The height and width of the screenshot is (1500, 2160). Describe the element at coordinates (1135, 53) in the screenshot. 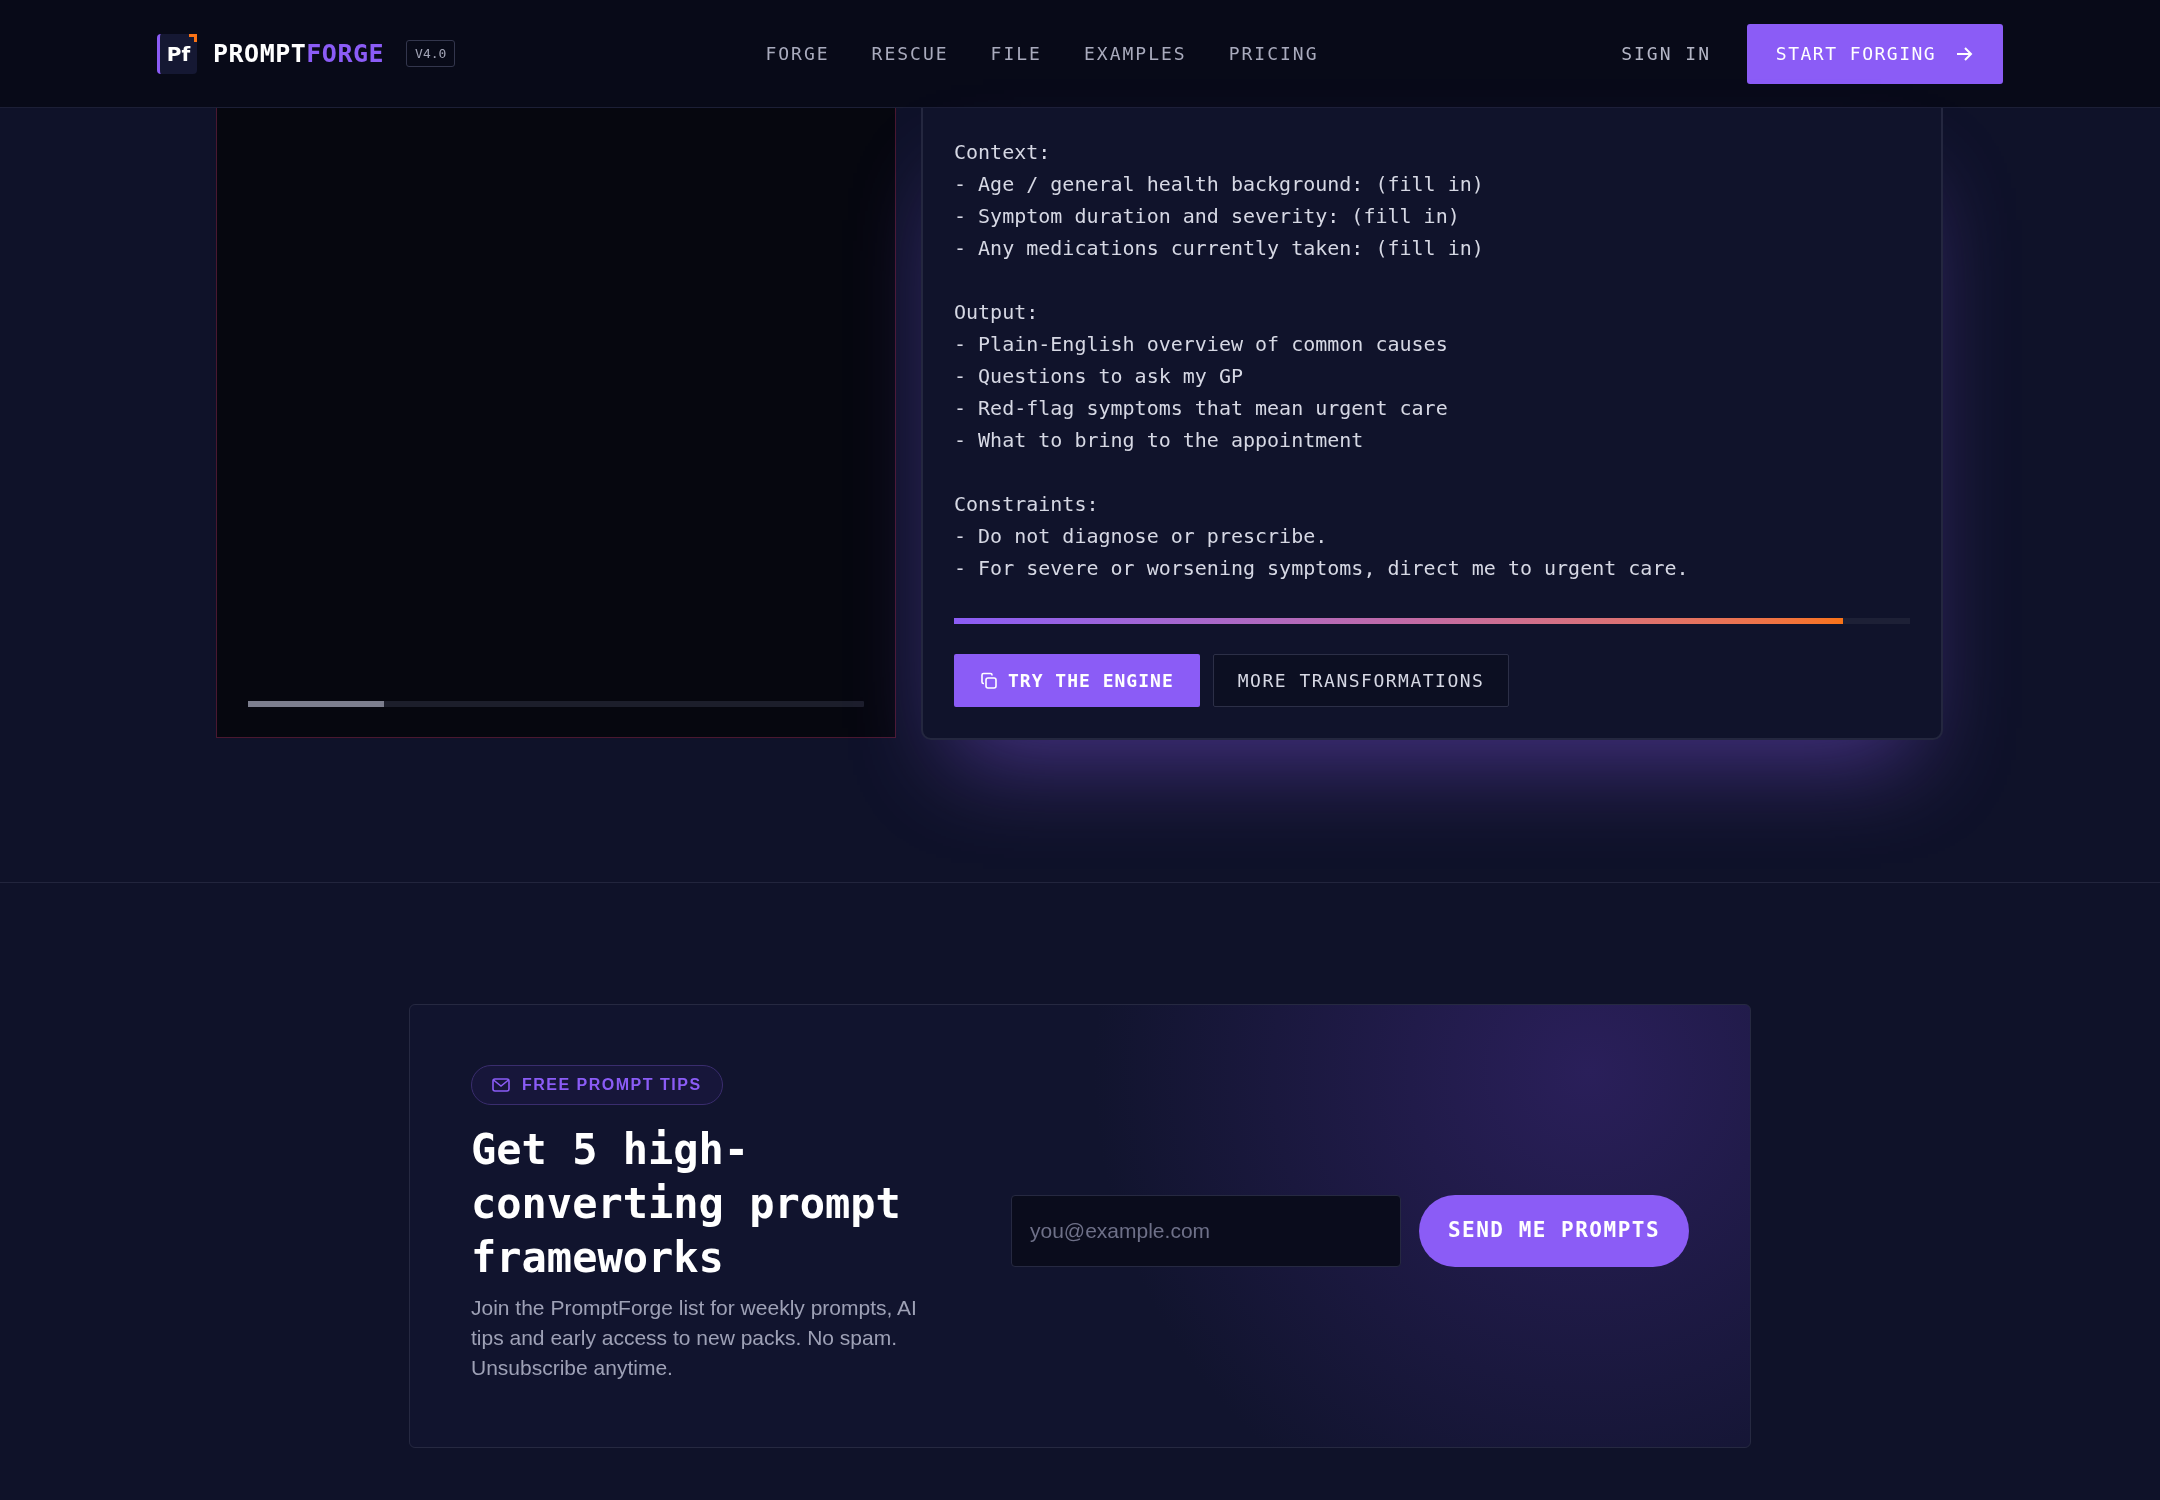

I see `nav-link: EXAMPLES` at that location.